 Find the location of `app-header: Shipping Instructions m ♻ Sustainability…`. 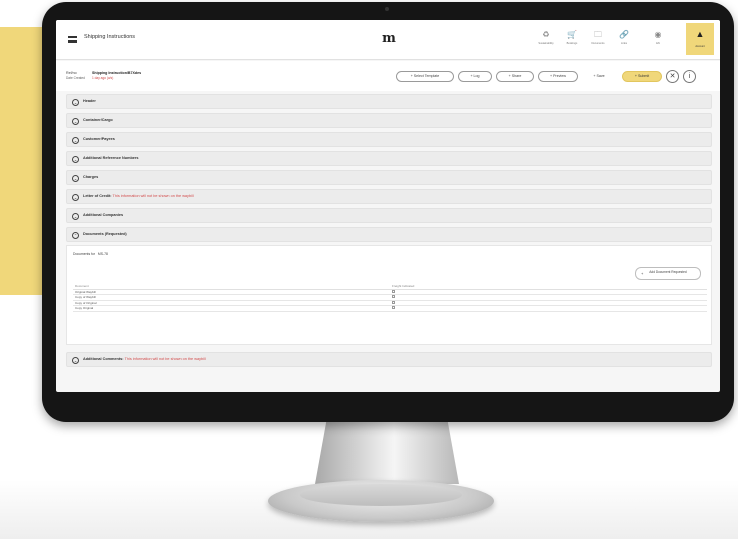

app-header: Shipping Instructions m ♻ Sustainability… is located at coordinates (388, 40).